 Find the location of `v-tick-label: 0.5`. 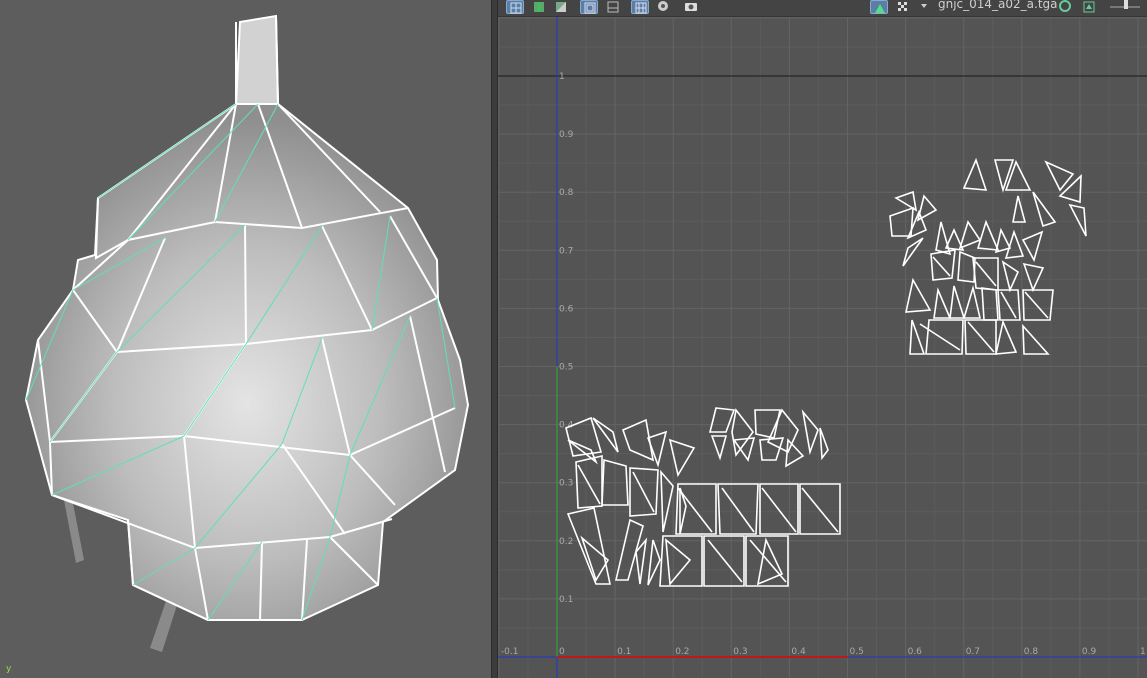

v-tick-label: 0.5 is located at coordinates (566, 368).